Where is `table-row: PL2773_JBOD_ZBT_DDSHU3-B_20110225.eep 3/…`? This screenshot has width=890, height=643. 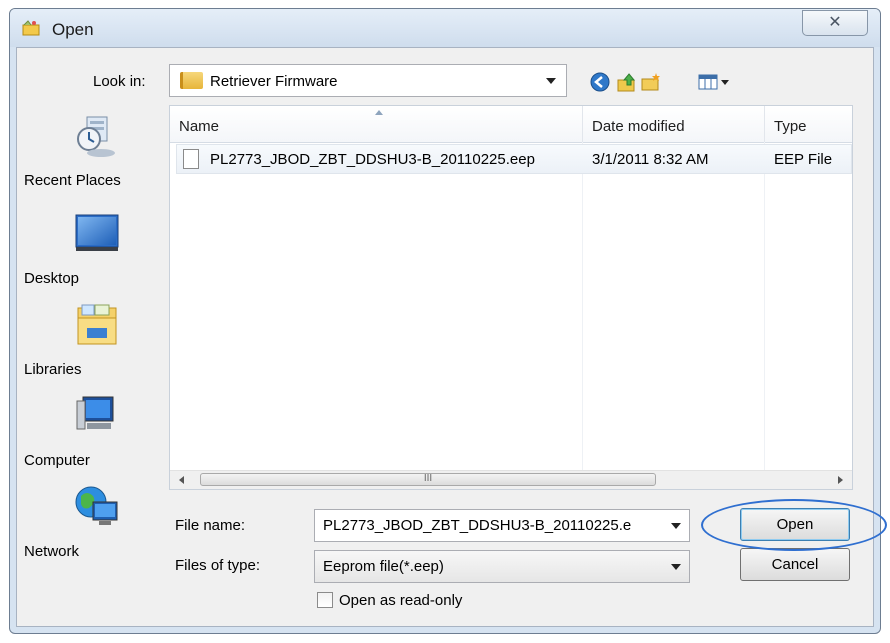 table-row: PL2773_JBOD_ZBT_DDSHU3-B_20110225.eep 3/… is located at coordinates (514, 159).